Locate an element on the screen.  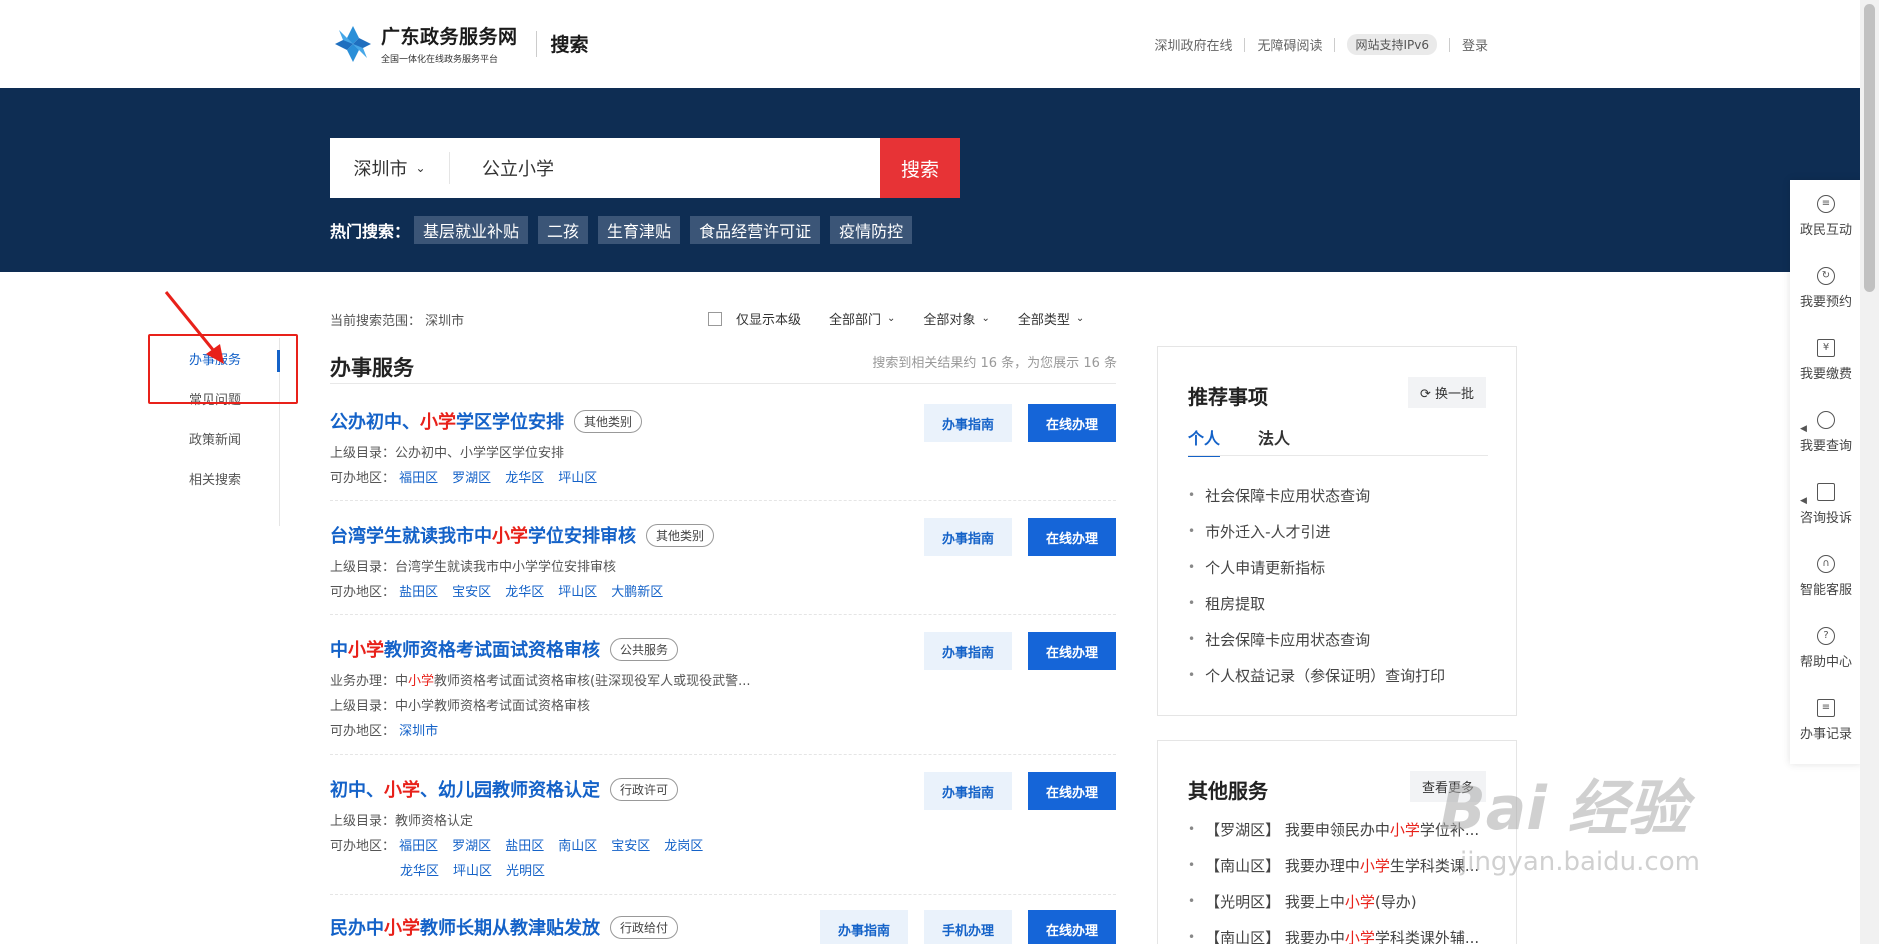
site-subtitle: 全国一体化在线政务服务平台 is located at coordinates (440, 60).